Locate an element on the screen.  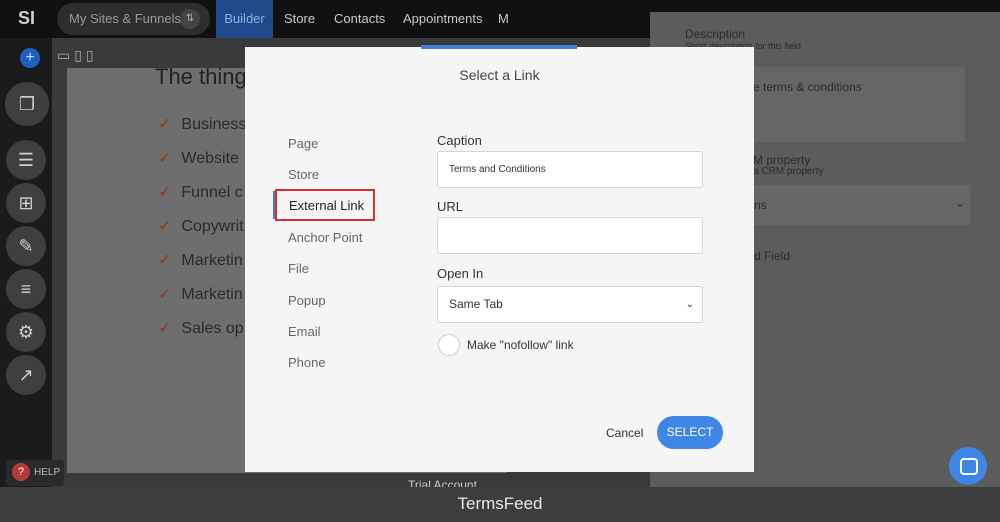
url-input is located at coordinates (570, 235).